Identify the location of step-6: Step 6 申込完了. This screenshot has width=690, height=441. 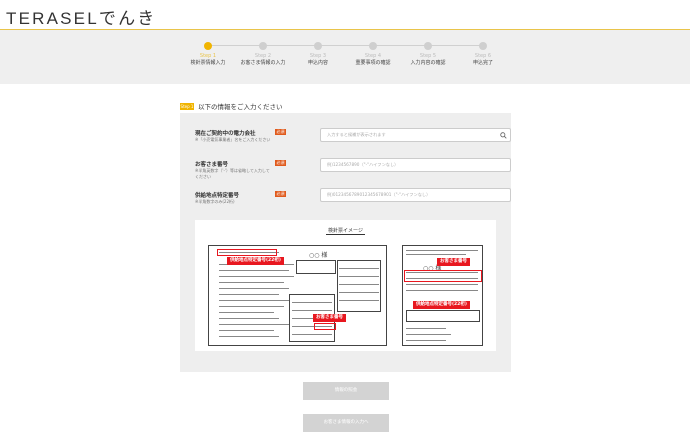
(483, 54).